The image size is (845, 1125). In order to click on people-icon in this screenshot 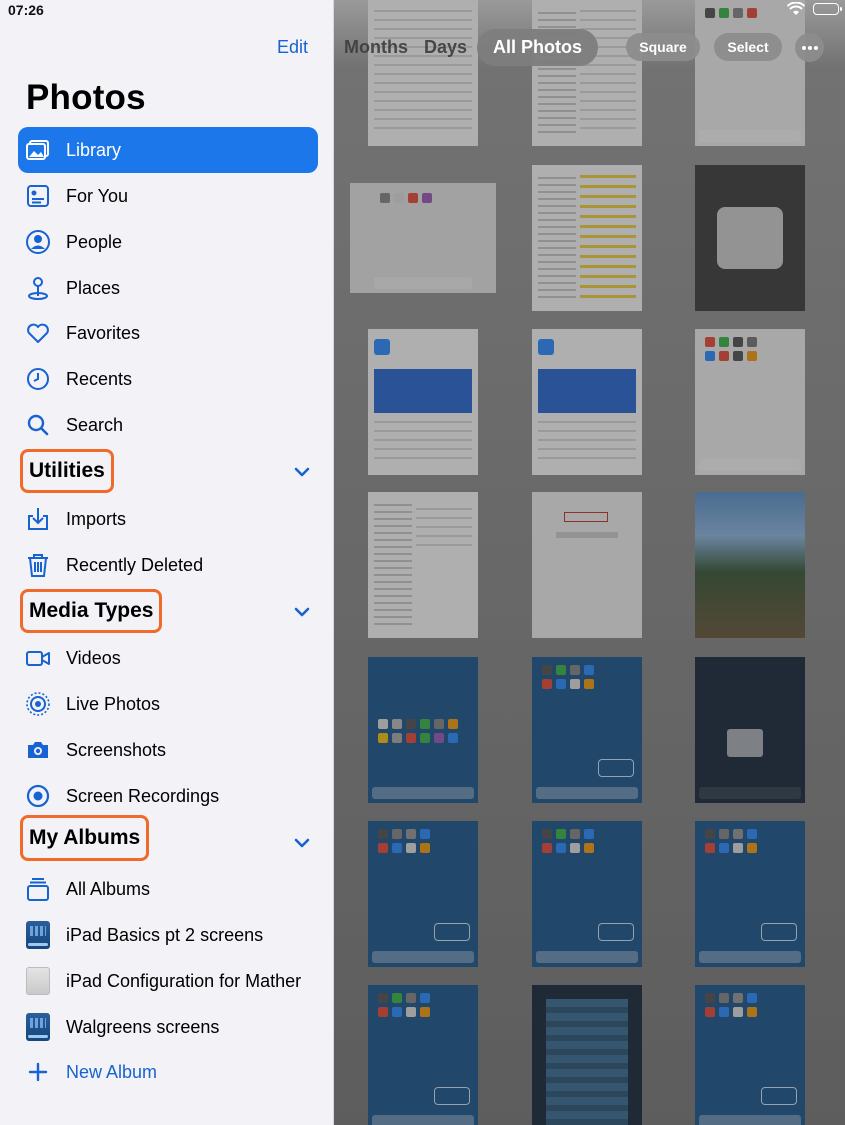, I will do `click(38, 242)`.